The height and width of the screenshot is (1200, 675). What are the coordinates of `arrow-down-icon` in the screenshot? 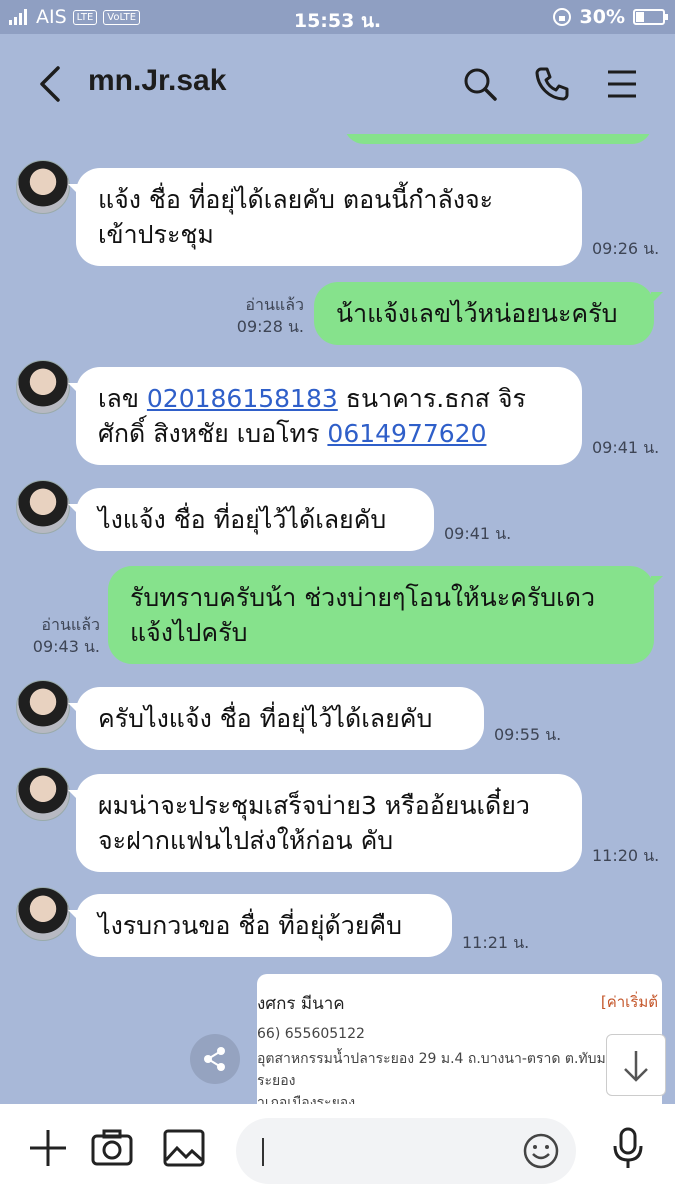 It's located at (636, 1066).